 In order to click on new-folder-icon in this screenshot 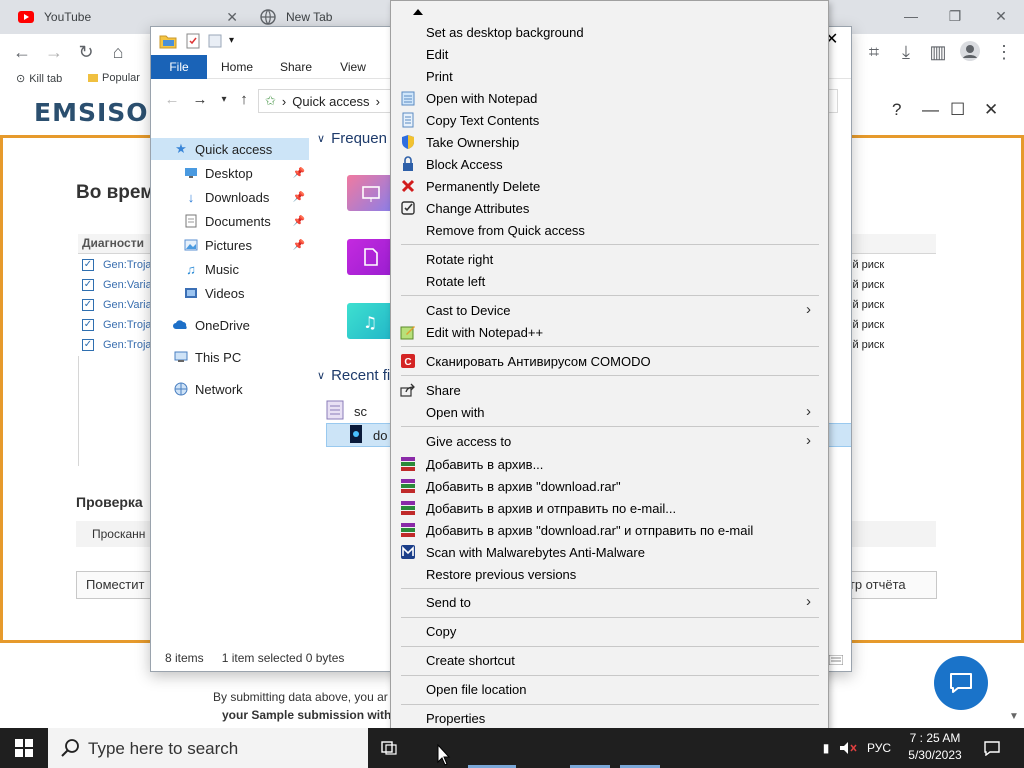, I will do `click(215, 41)`.